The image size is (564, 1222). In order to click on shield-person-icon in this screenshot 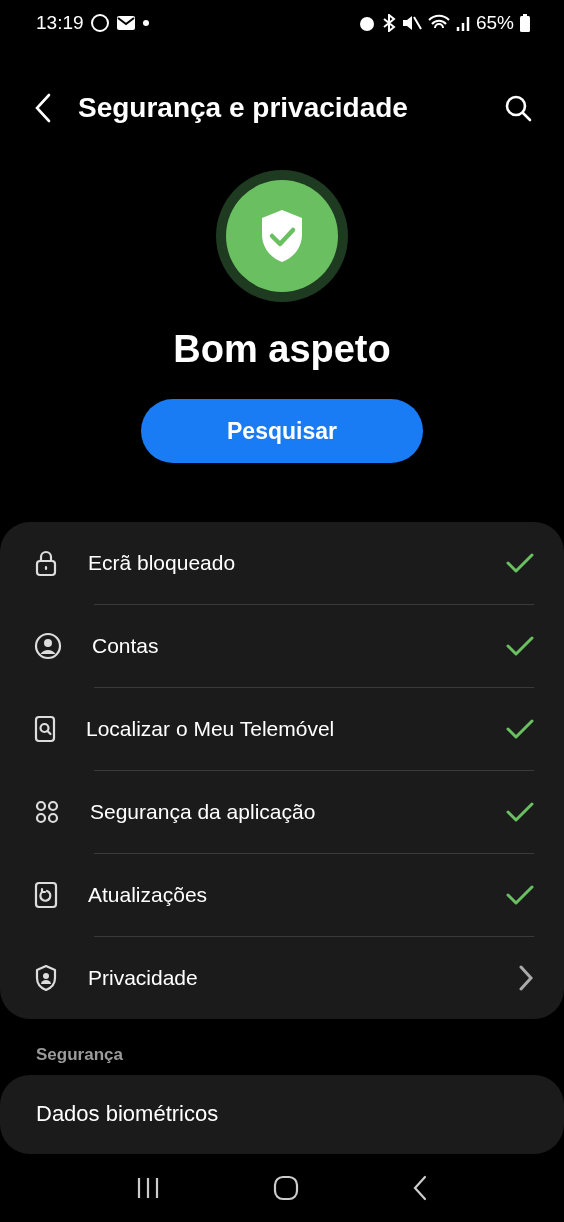, I will do `click(46, 978)`.